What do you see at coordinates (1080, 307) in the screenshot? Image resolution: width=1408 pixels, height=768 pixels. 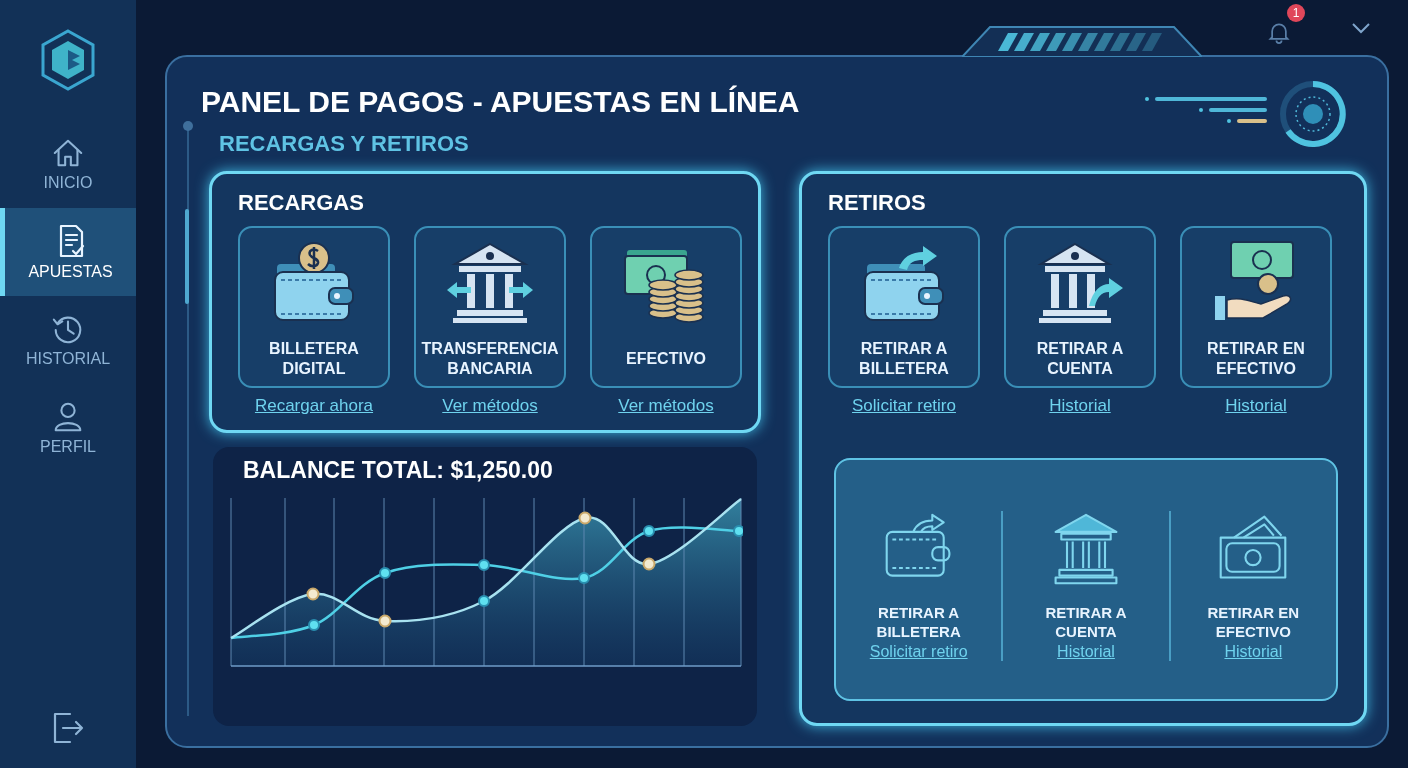 I see `option-tile: RETIRAR A CUENTA` at bounding box center [1080, 307].